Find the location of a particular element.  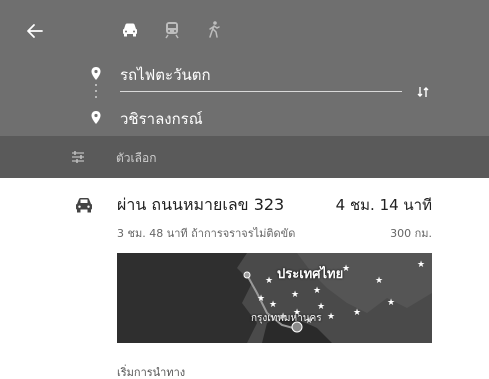

walk-icon is located at coordinates (214, 29).